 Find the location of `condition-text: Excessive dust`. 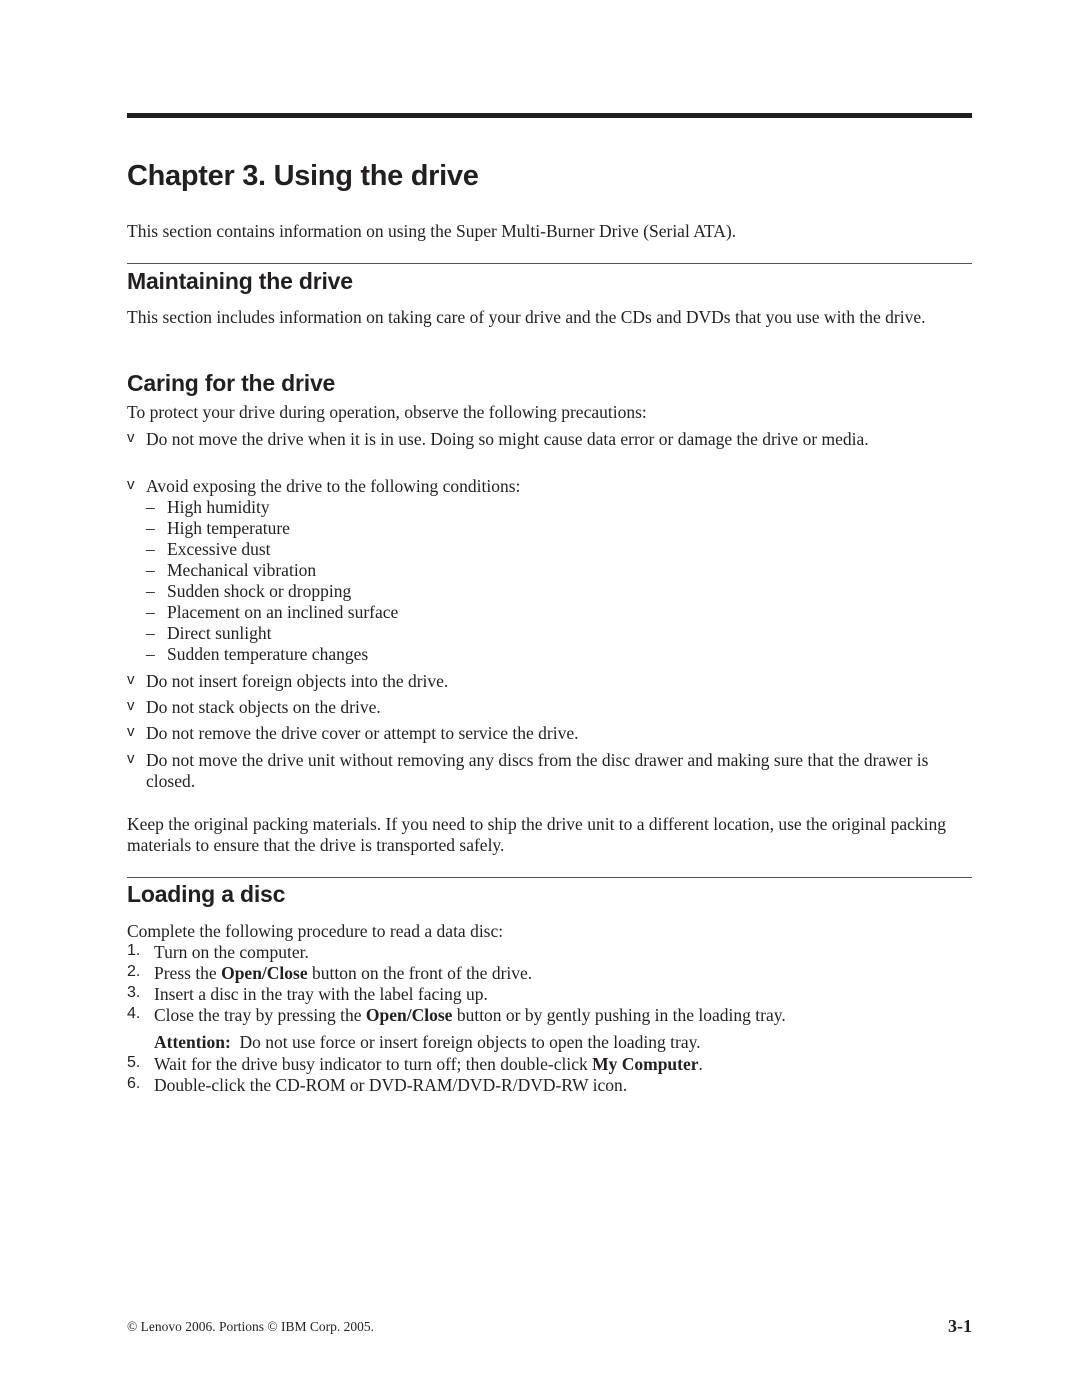

condition-text: Excessive dust is located at coordinates (219, 549).